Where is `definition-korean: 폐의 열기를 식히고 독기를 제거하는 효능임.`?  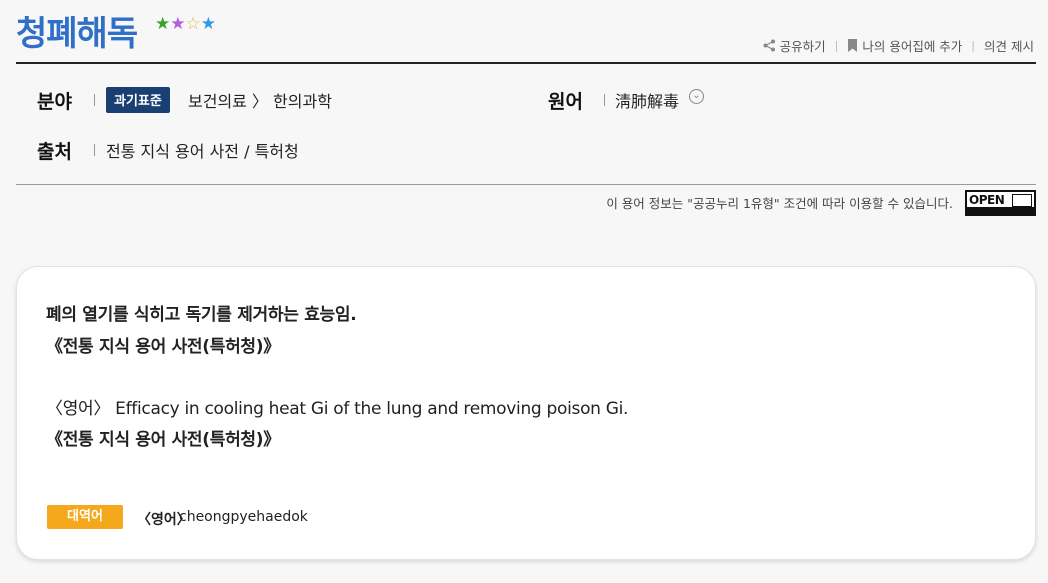 definition-korean: 폐의 열기를 식히고 독기를 제거하는 효능임. is located at coordinates (201, 315).